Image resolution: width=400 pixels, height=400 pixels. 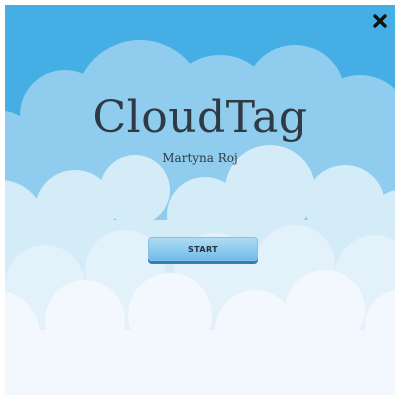 I want to click on author-name: Martyna Roj, so click(x=200, y=158).